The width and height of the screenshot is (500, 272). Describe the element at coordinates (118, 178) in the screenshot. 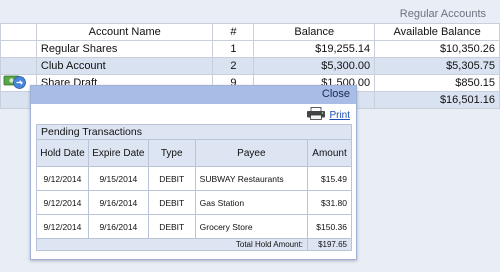

I see `expire-date: 9/15/2014` at that location.